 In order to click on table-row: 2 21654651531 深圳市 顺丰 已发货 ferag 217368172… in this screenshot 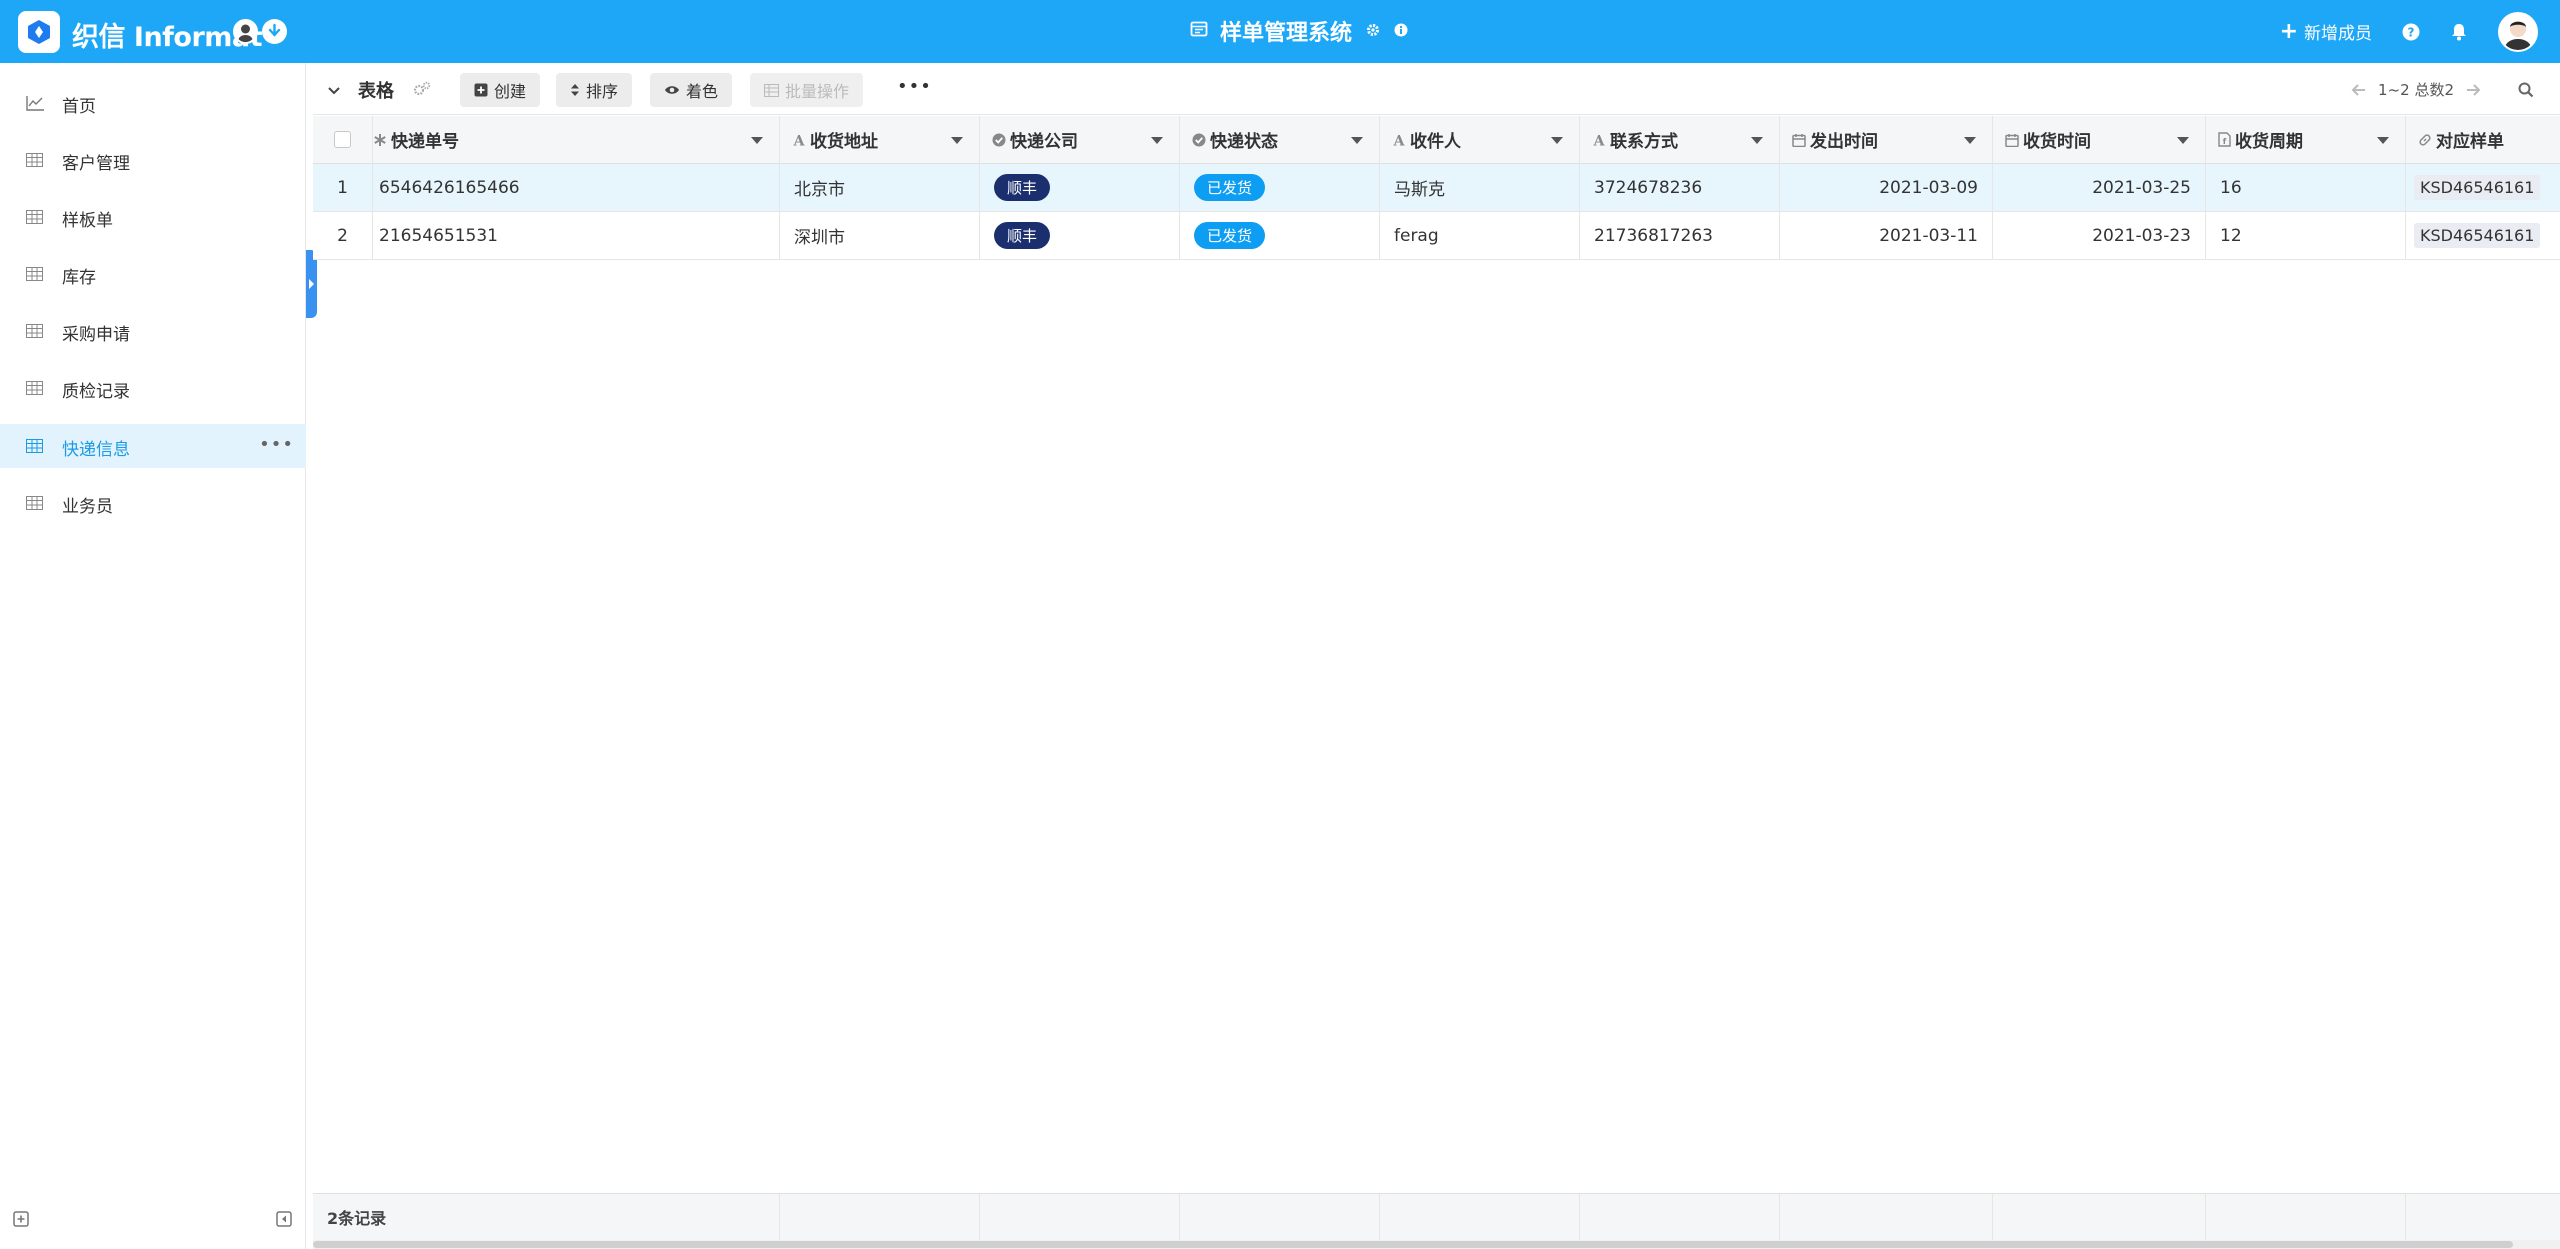, I will do `click(1436, 236)`.